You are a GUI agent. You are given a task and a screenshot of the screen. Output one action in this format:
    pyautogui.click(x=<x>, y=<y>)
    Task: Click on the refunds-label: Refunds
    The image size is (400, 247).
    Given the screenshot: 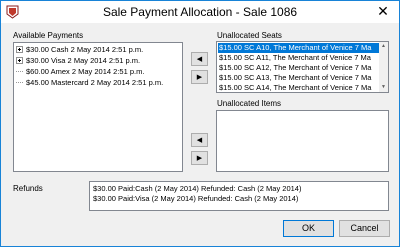 What is the action you would take?
    pyautogui.click(x=28, y=188)
    